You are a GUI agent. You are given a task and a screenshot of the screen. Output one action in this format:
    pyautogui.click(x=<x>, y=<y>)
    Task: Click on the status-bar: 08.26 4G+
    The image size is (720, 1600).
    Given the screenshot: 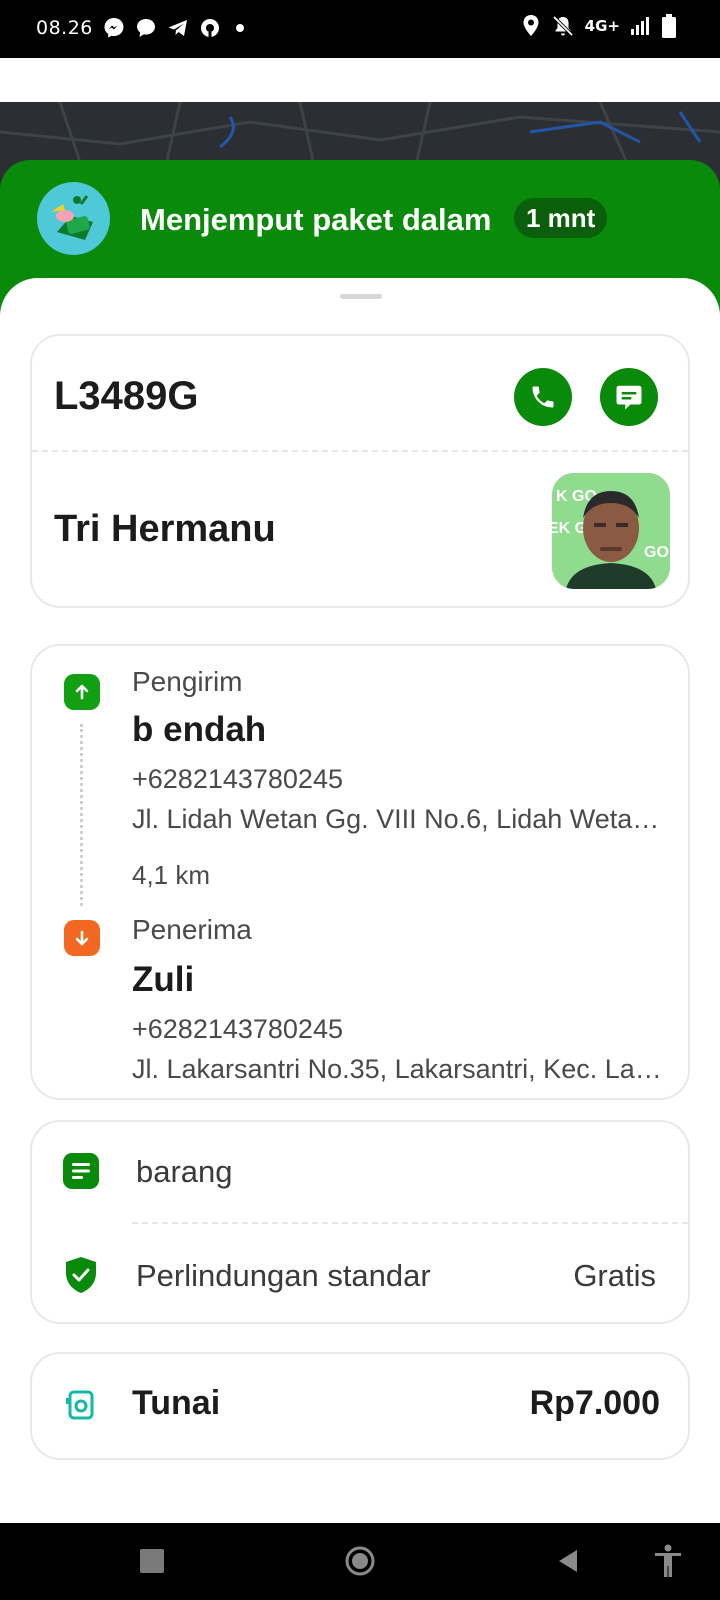 What is the action you would take?
    pyautogui.click(x=360, y=29)
    